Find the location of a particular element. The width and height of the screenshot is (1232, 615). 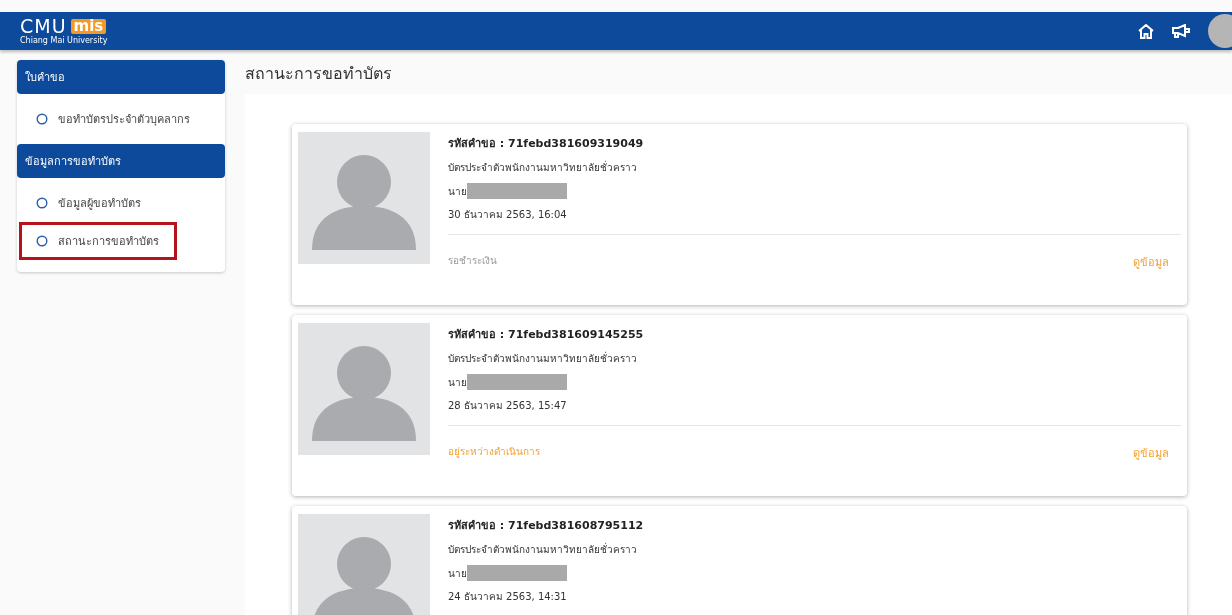

request-date: 30 ธันวาคม 2563, 16:04 is located at coordinates (508, 215).